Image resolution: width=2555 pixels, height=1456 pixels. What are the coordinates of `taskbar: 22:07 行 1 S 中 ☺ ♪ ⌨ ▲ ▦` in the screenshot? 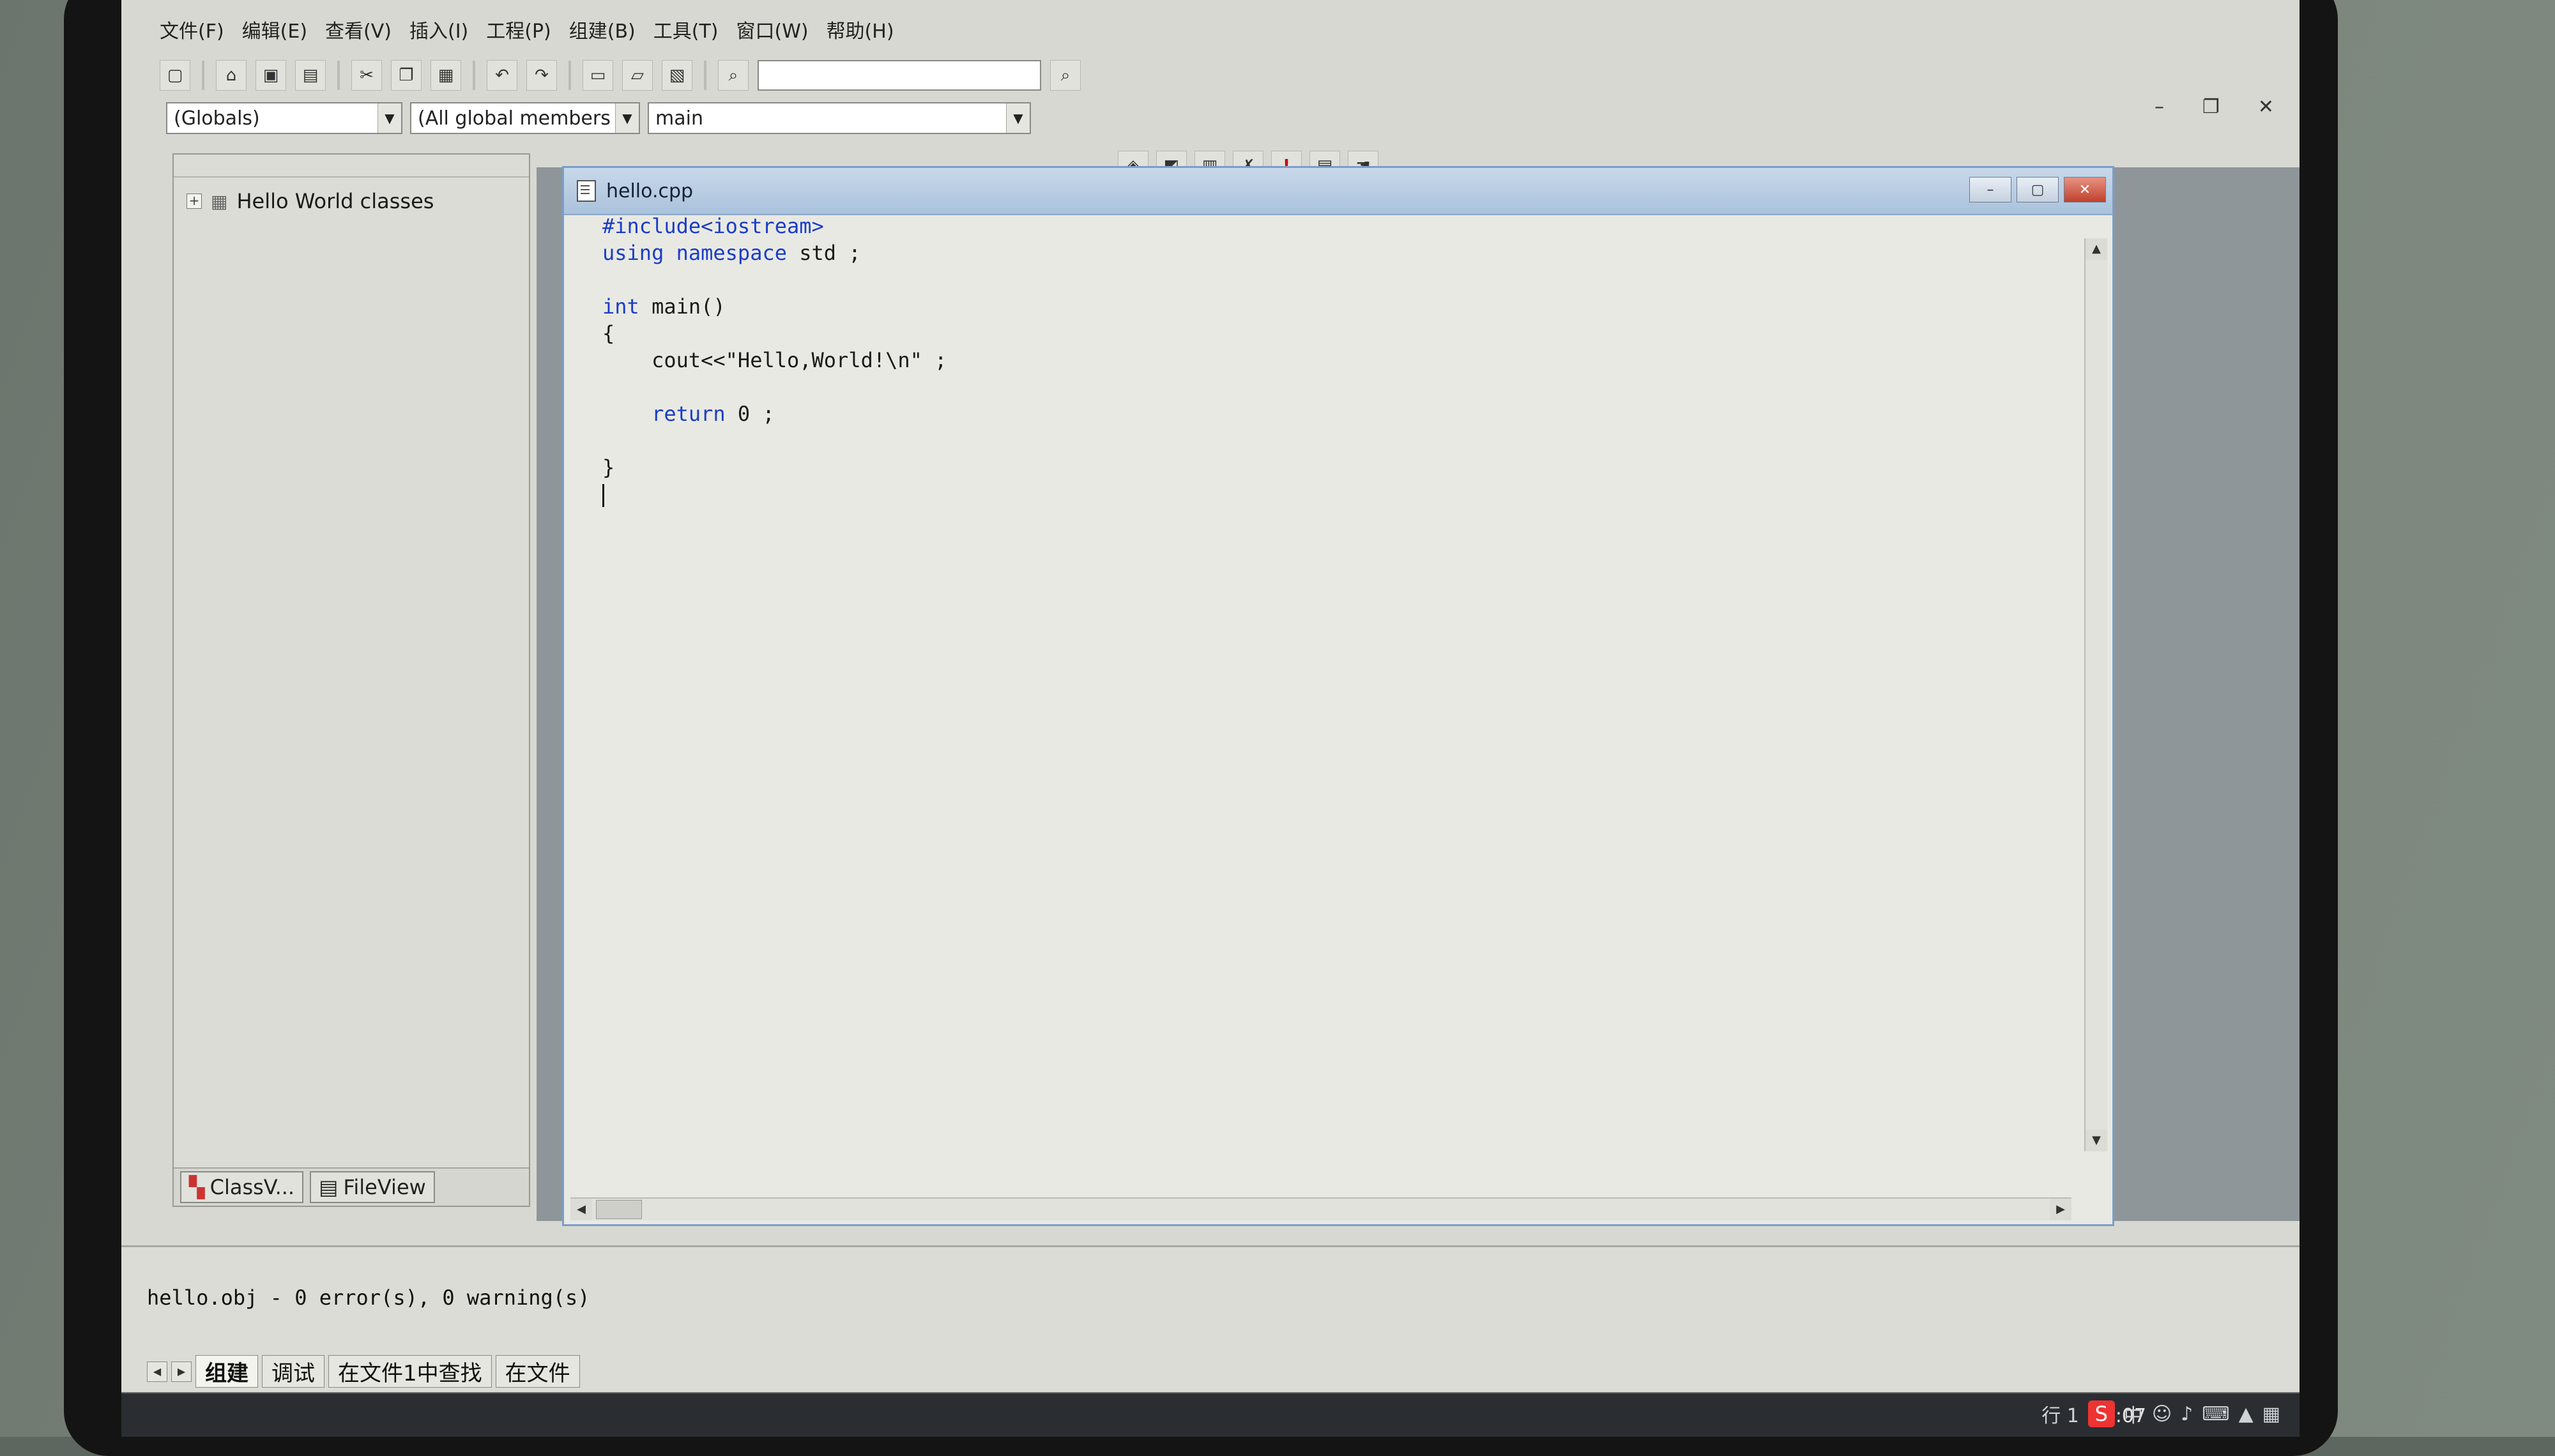 It's located at (1210, 1414).